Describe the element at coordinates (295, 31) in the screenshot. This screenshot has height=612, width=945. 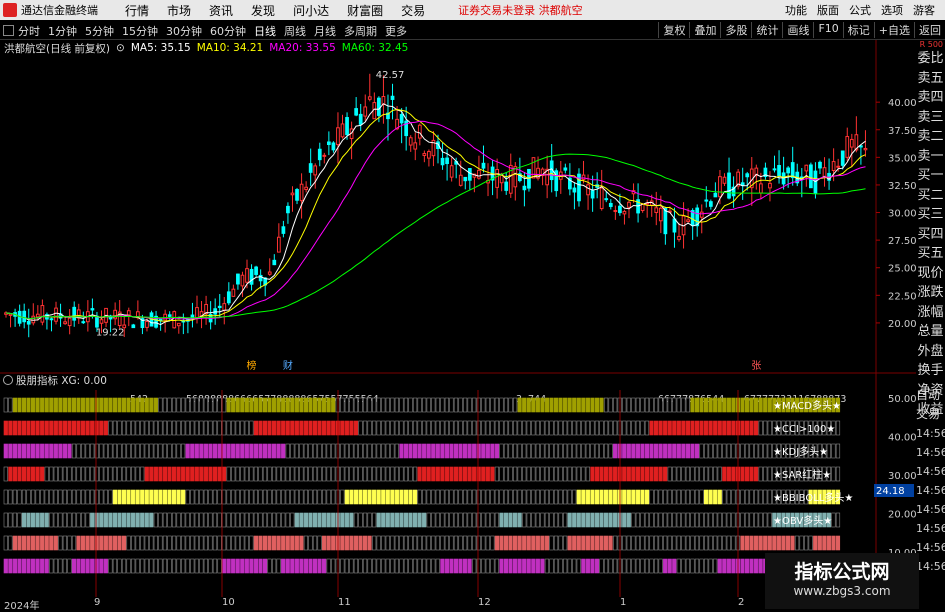
I see `period-weekly: 周线` at that location.